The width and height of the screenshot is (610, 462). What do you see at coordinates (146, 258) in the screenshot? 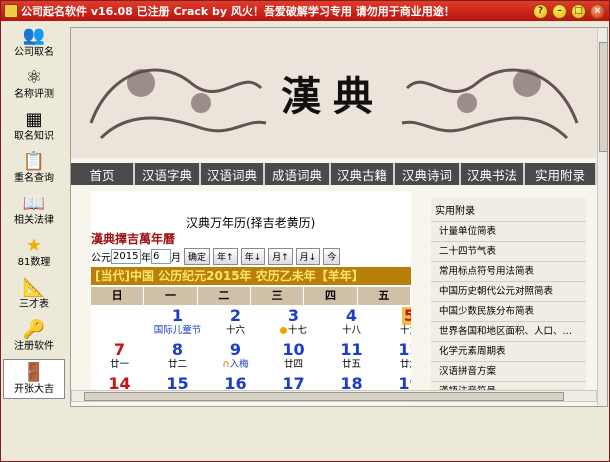
I see `year-suffix-label: 年` at bounding box center [146, 258].